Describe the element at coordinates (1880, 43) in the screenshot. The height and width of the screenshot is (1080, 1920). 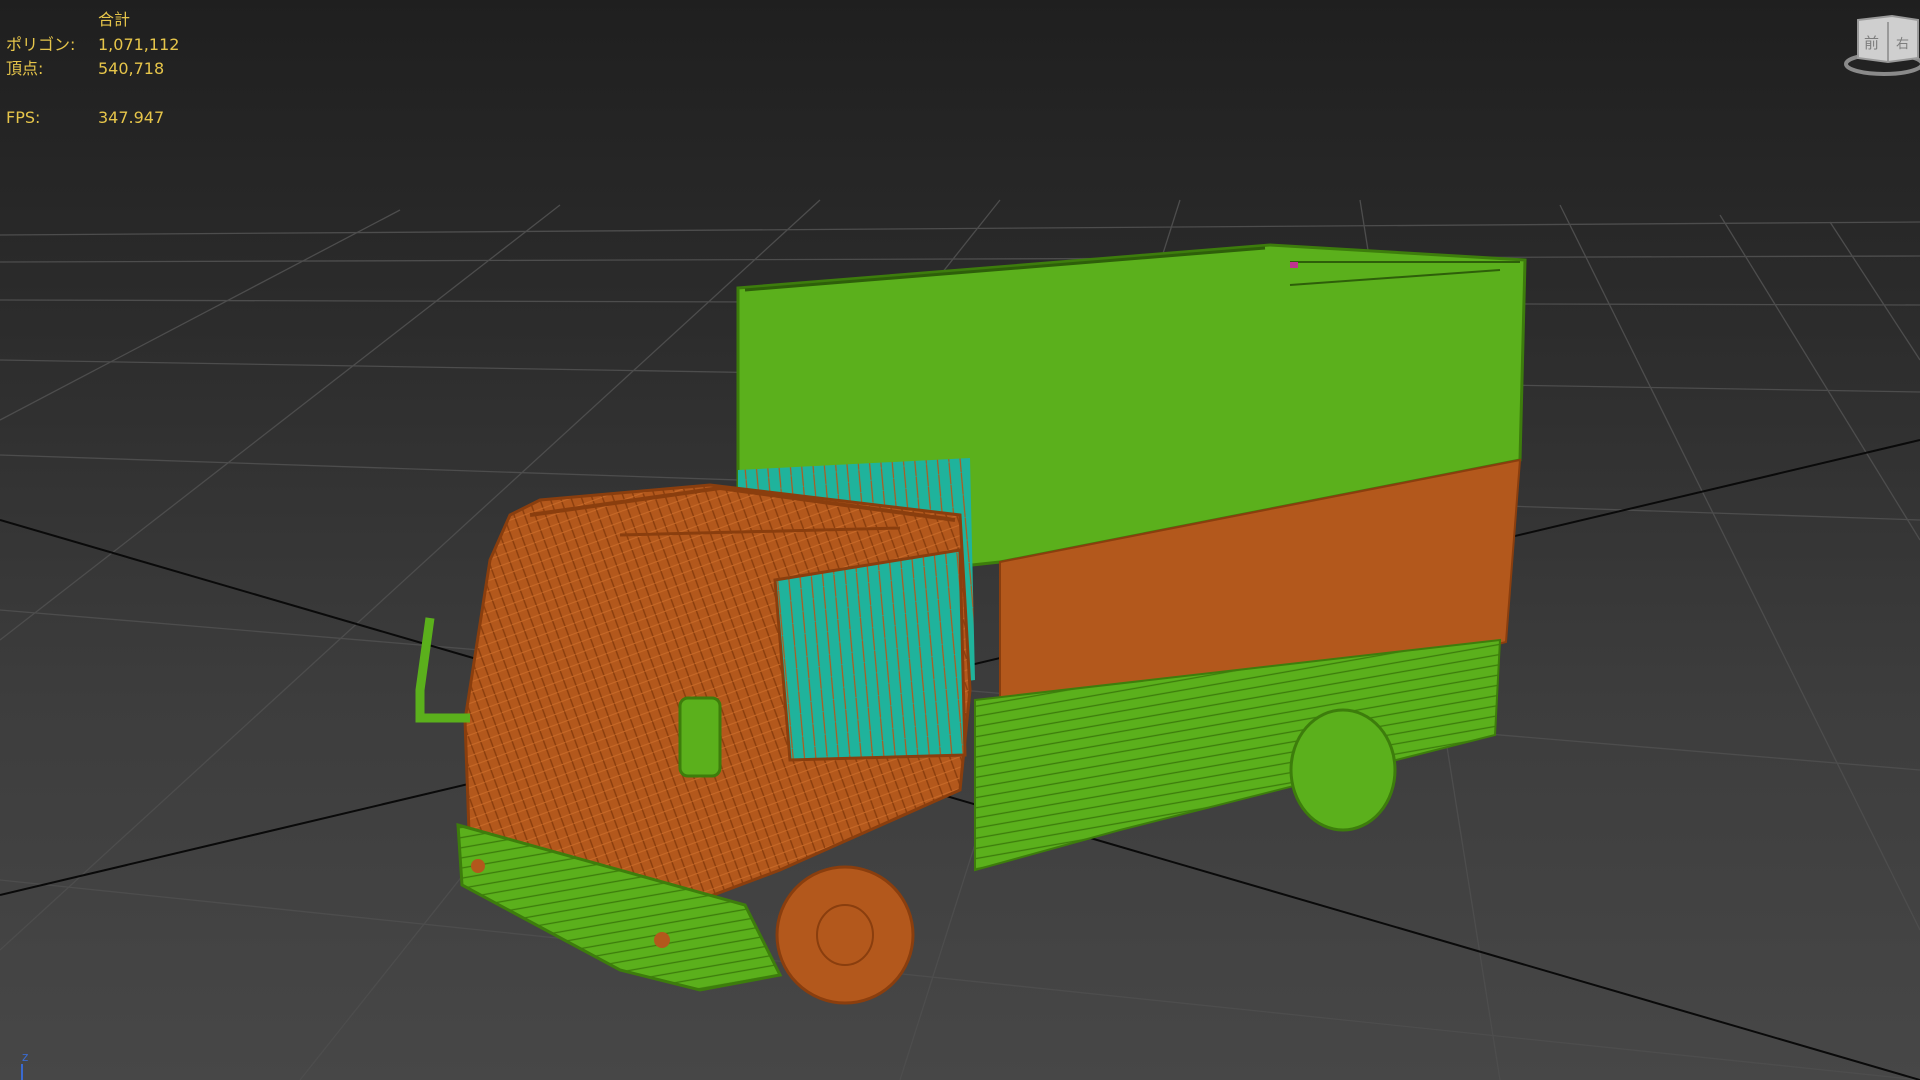
I see `viewcube: 前 右` at that location.